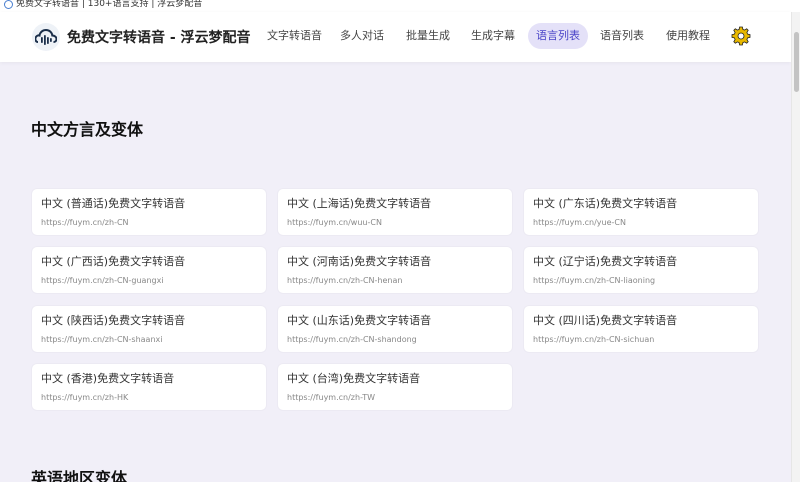 The height and width of the screenshot is (482, 800). Describe the element at coordinates (352, 339) in the screenshot. I see `language-url: https://fuym.cn/zh-CN-shandong` at that location.